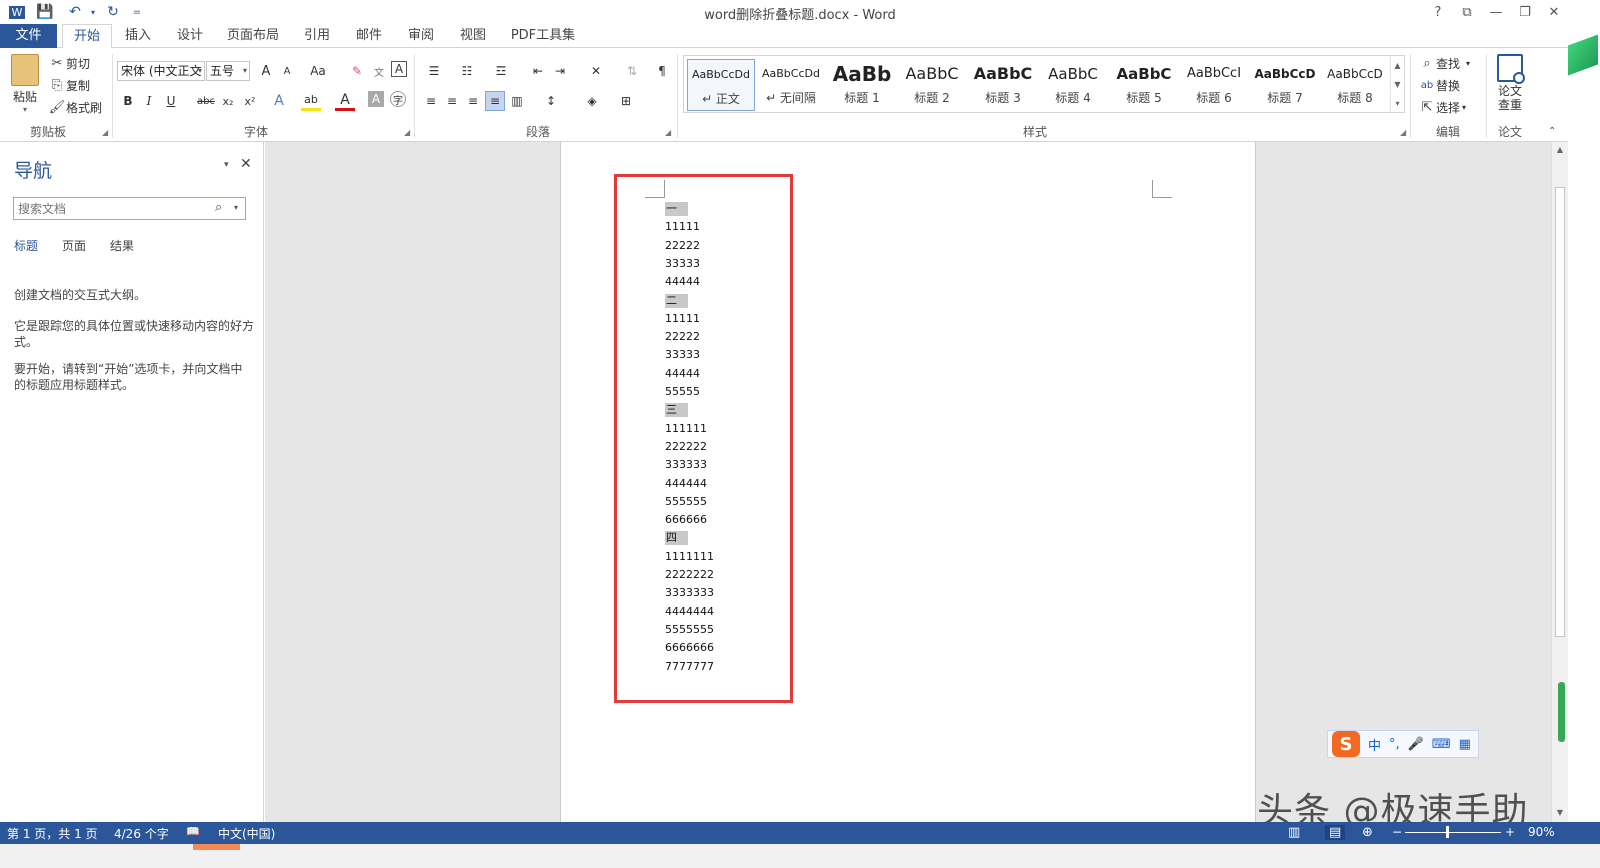 The image size is (1600, 868). Describe the element at coordinates (686, 484) in the screenshot. I see `body-line: 444444` at that location.